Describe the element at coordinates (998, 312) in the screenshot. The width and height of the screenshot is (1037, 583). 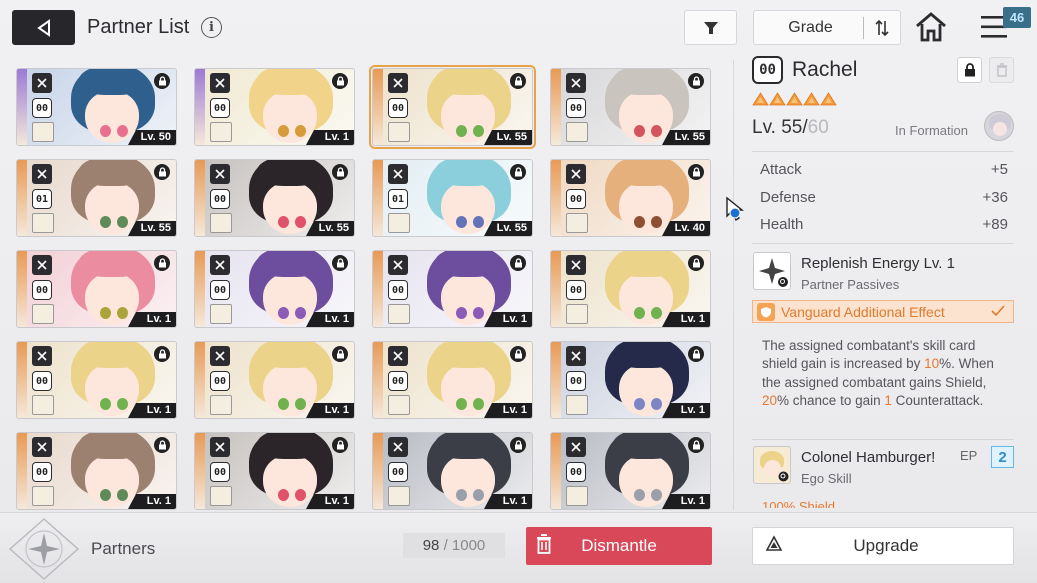
I see `checkmark-icon` at that location.